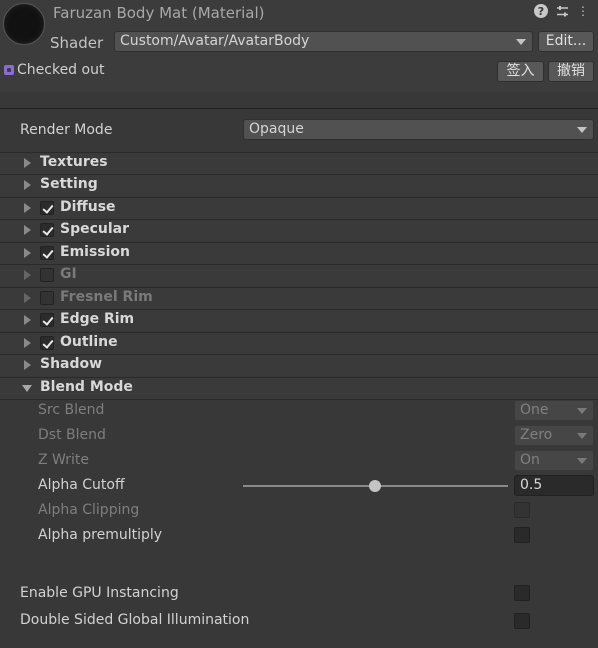  What do you see at coordinates (418, 129) in the screenshot?
I see `render-mode-dropdown: Opaque` at bounding box center [418, 129].